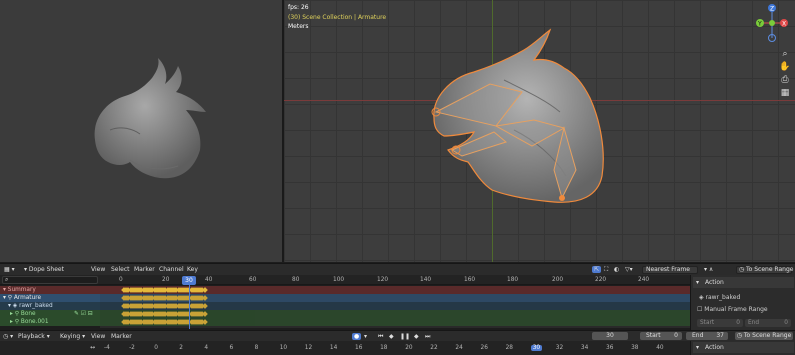 The image size is (795, 355). What do you see at coordinates (92, 347) in the screenshot?
I see `timeline-swap-icon: ↔` at bounding box center [92, 347].